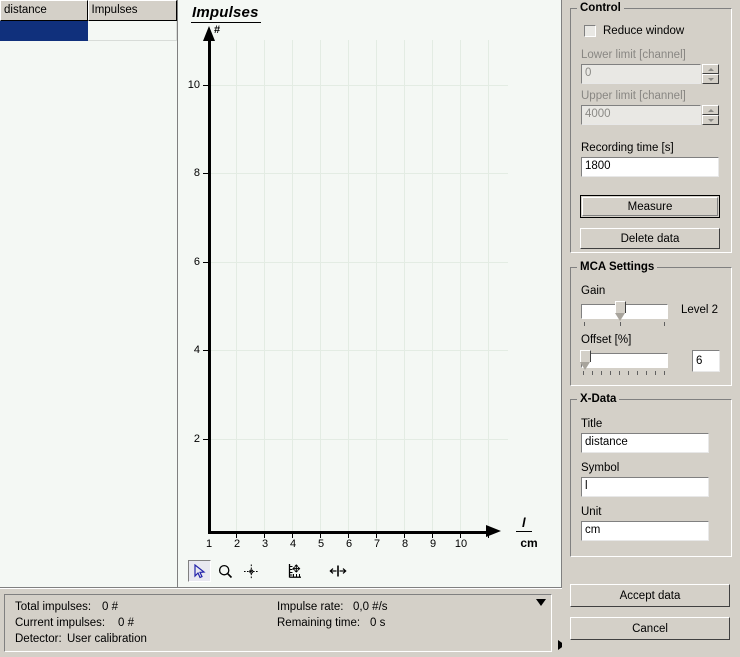 The image size is (740, 657). I want to click on xdata-title-input: distance, so click(645, 443).